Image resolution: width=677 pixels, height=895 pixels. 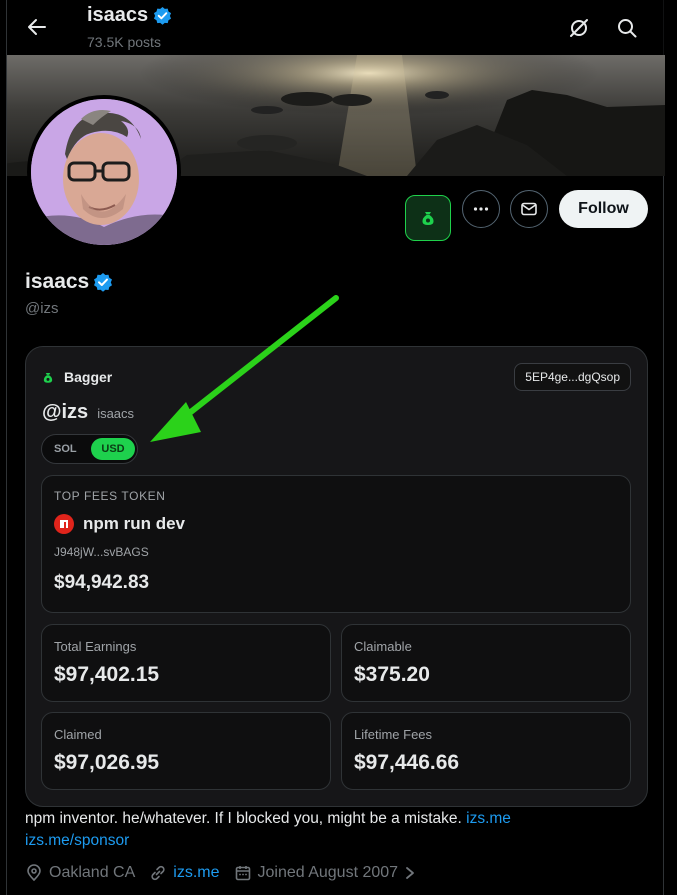 I want to click on grok-button, so click(x=579, y=28).